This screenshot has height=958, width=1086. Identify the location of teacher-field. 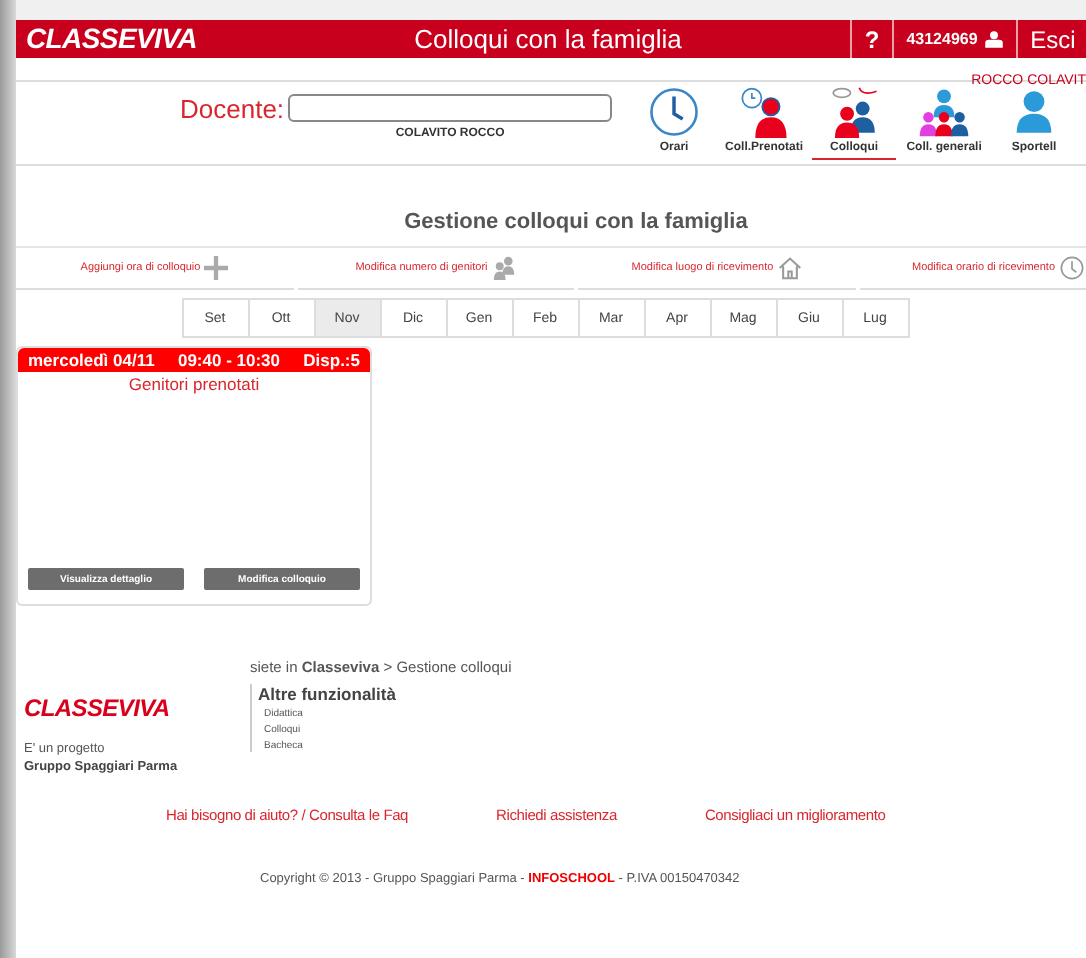
(450, 108).